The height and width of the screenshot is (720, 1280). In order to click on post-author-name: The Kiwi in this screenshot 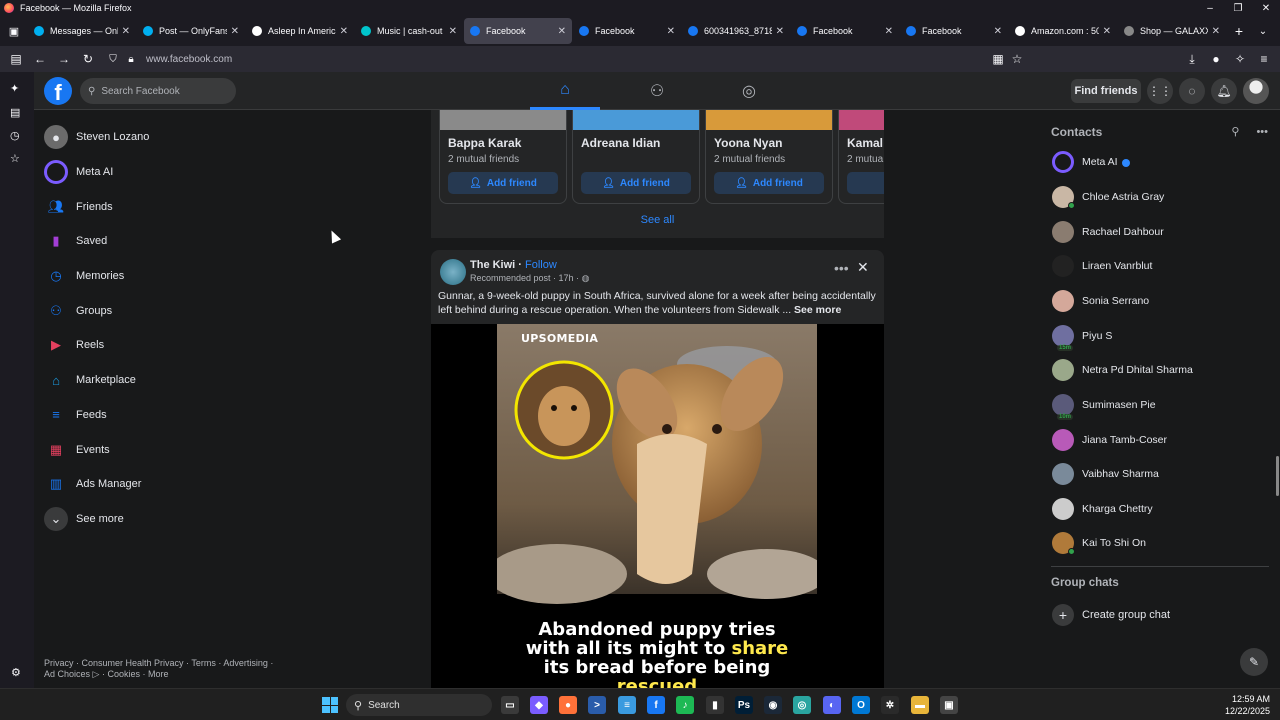, I will do `click(492, 265)`.